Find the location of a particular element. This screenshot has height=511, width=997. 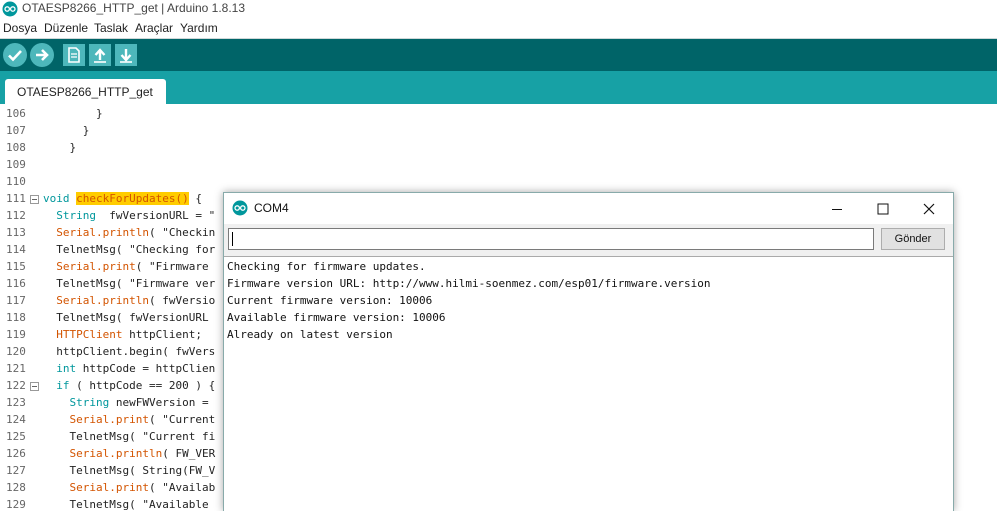

code-line: httpClient.begin( fwVers is located at coordinates (129, 351).